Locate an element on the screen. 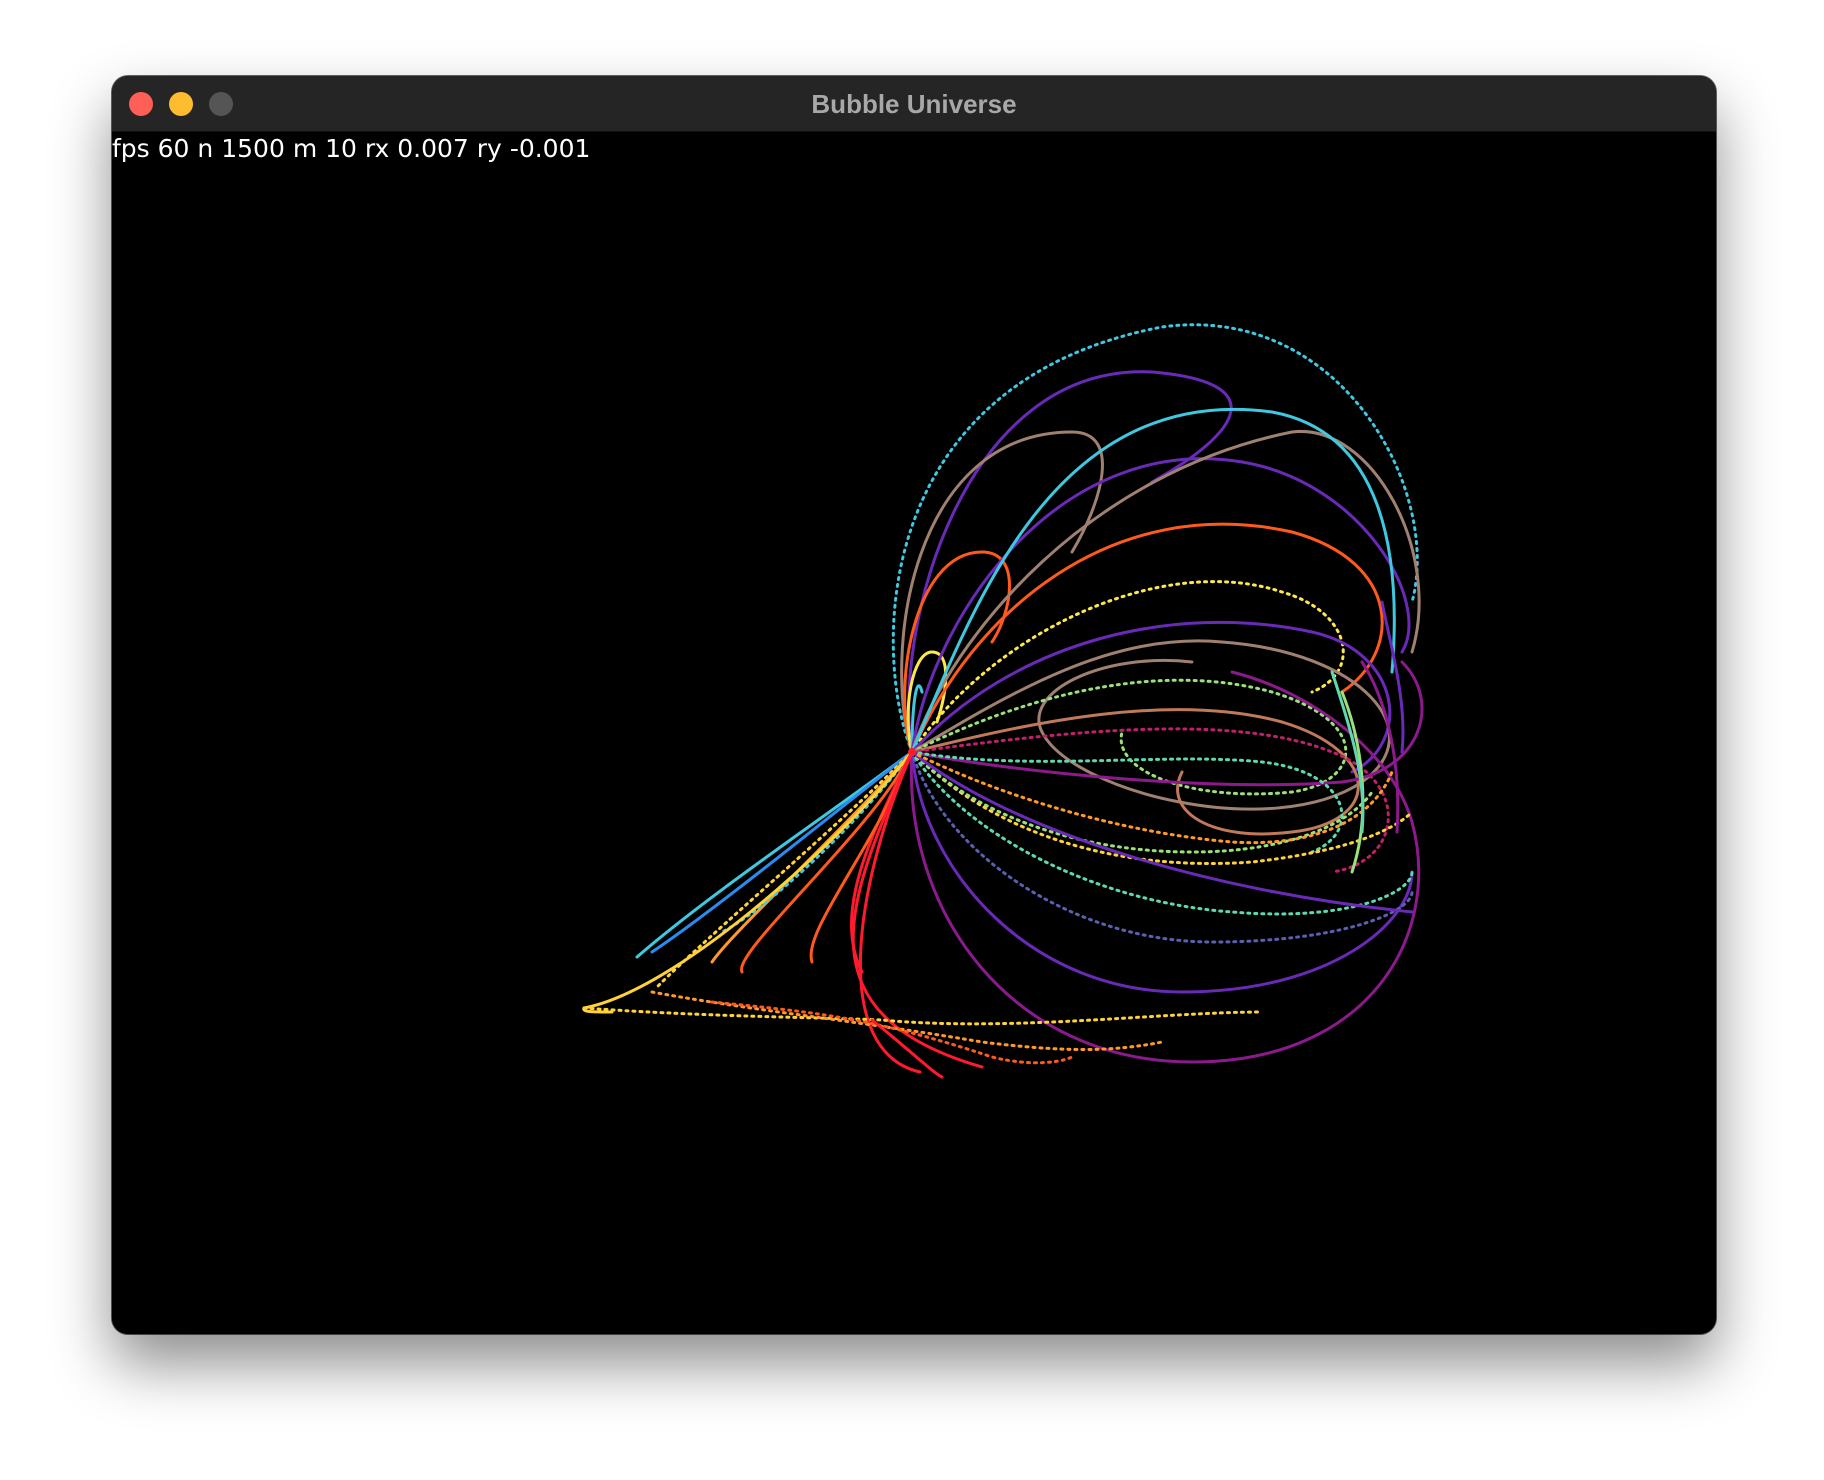 This screenshot has width=1824, height=1480. fps-label: fps is located at coordinates (131, 148).